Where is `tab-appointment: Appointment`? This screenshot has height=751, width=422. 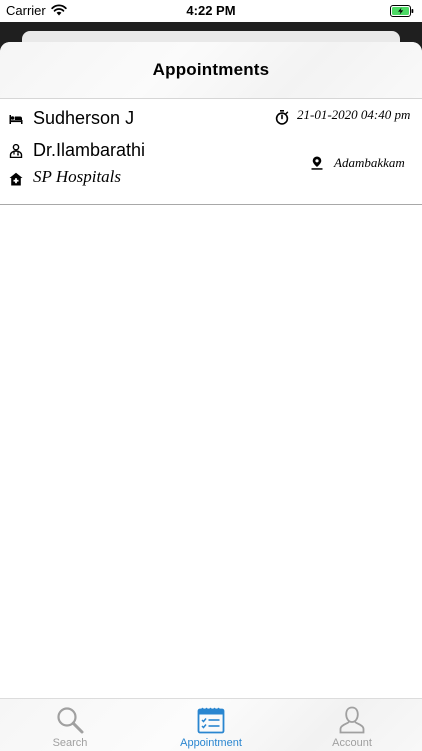 tab-appointment: Appointment is located at coordinates (211, 725).